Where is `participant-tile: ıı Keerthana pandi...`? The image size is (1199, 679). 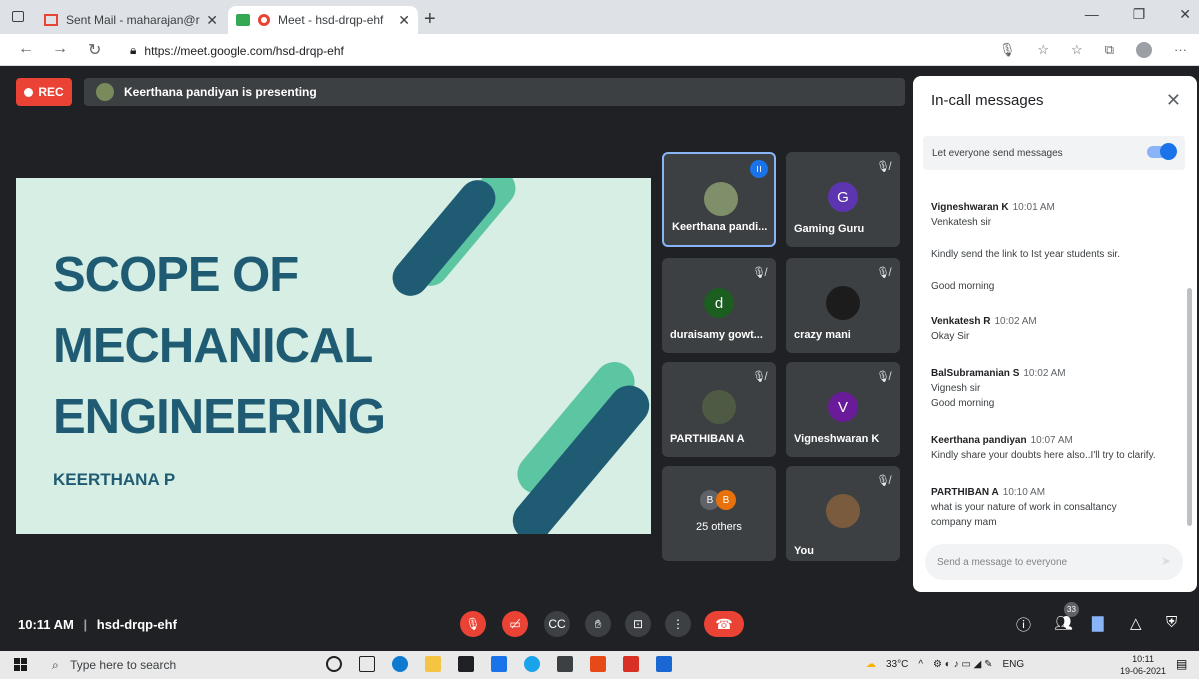 participant-tile: ıı Keerthana pandi... is located at coordinates (719, 199).